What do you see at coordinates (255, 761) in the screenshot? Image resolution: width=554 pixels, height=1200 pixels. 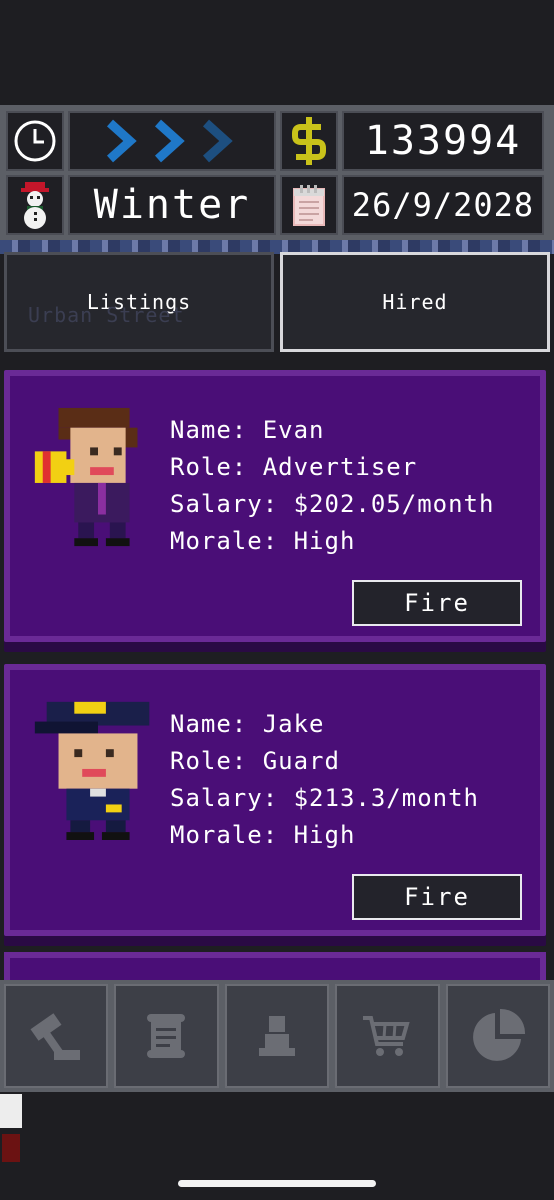 I see `employee-role: Role: Guard` at bounding box center [255, 761].